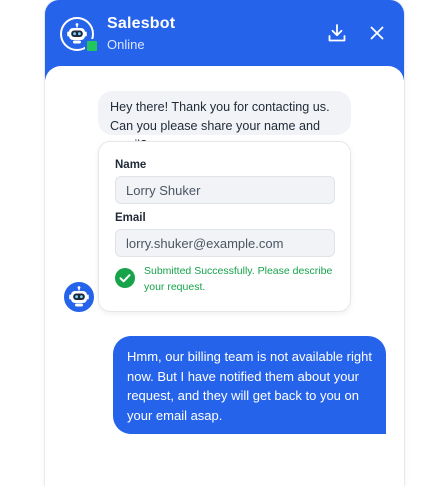 The image size is (448, 486). I want to click on email-label: Email, so click(130, 218).